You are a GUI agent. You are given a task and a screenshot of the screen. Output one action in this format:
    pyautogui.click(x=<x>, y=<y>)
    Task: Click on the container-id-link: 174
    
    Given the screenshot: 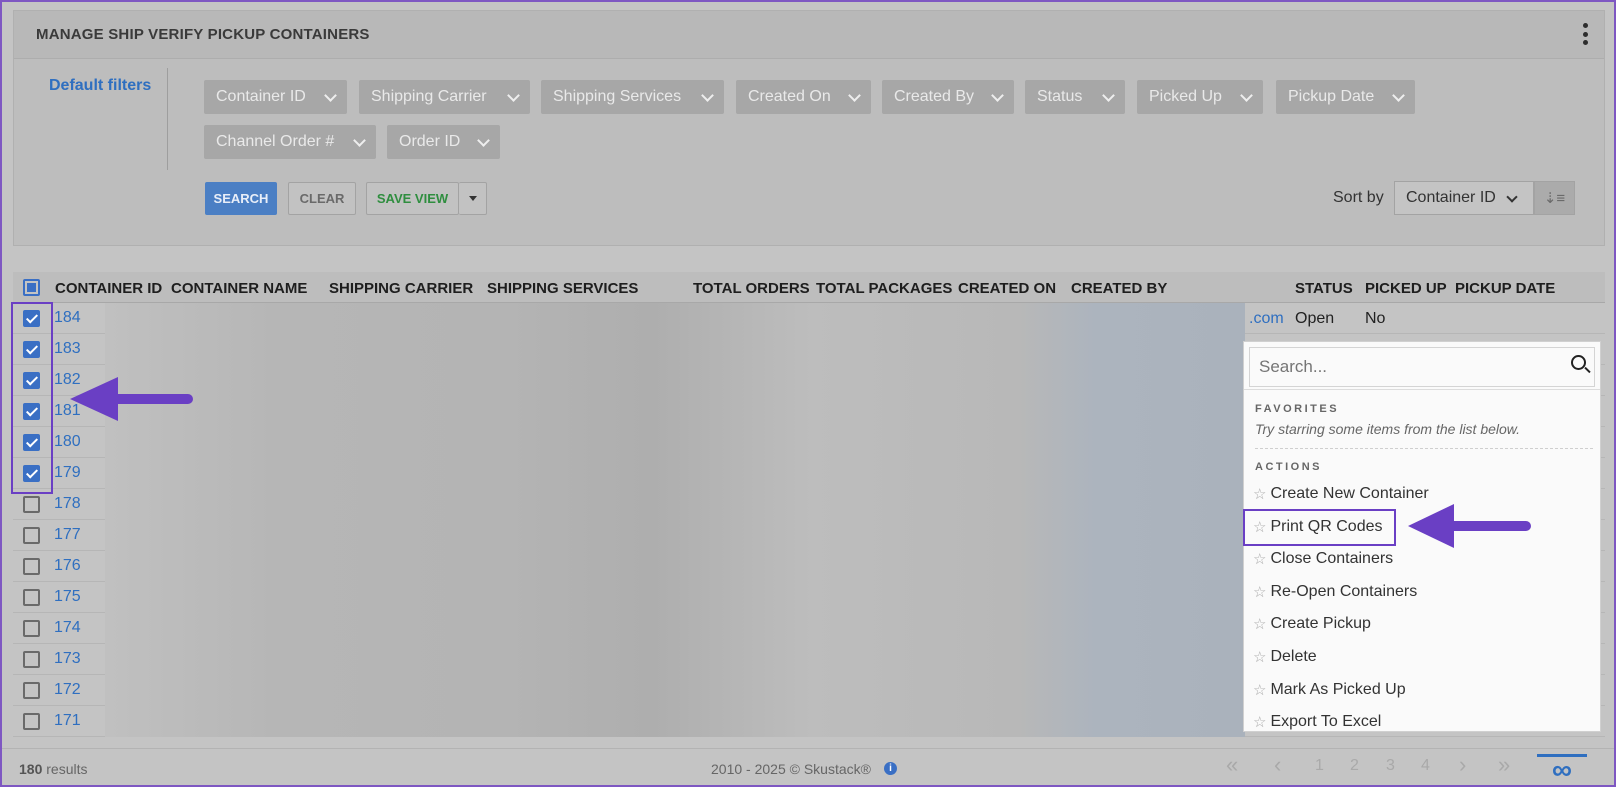 What is the action you would take?
    pyautogui.click(x=67, y=628)
    